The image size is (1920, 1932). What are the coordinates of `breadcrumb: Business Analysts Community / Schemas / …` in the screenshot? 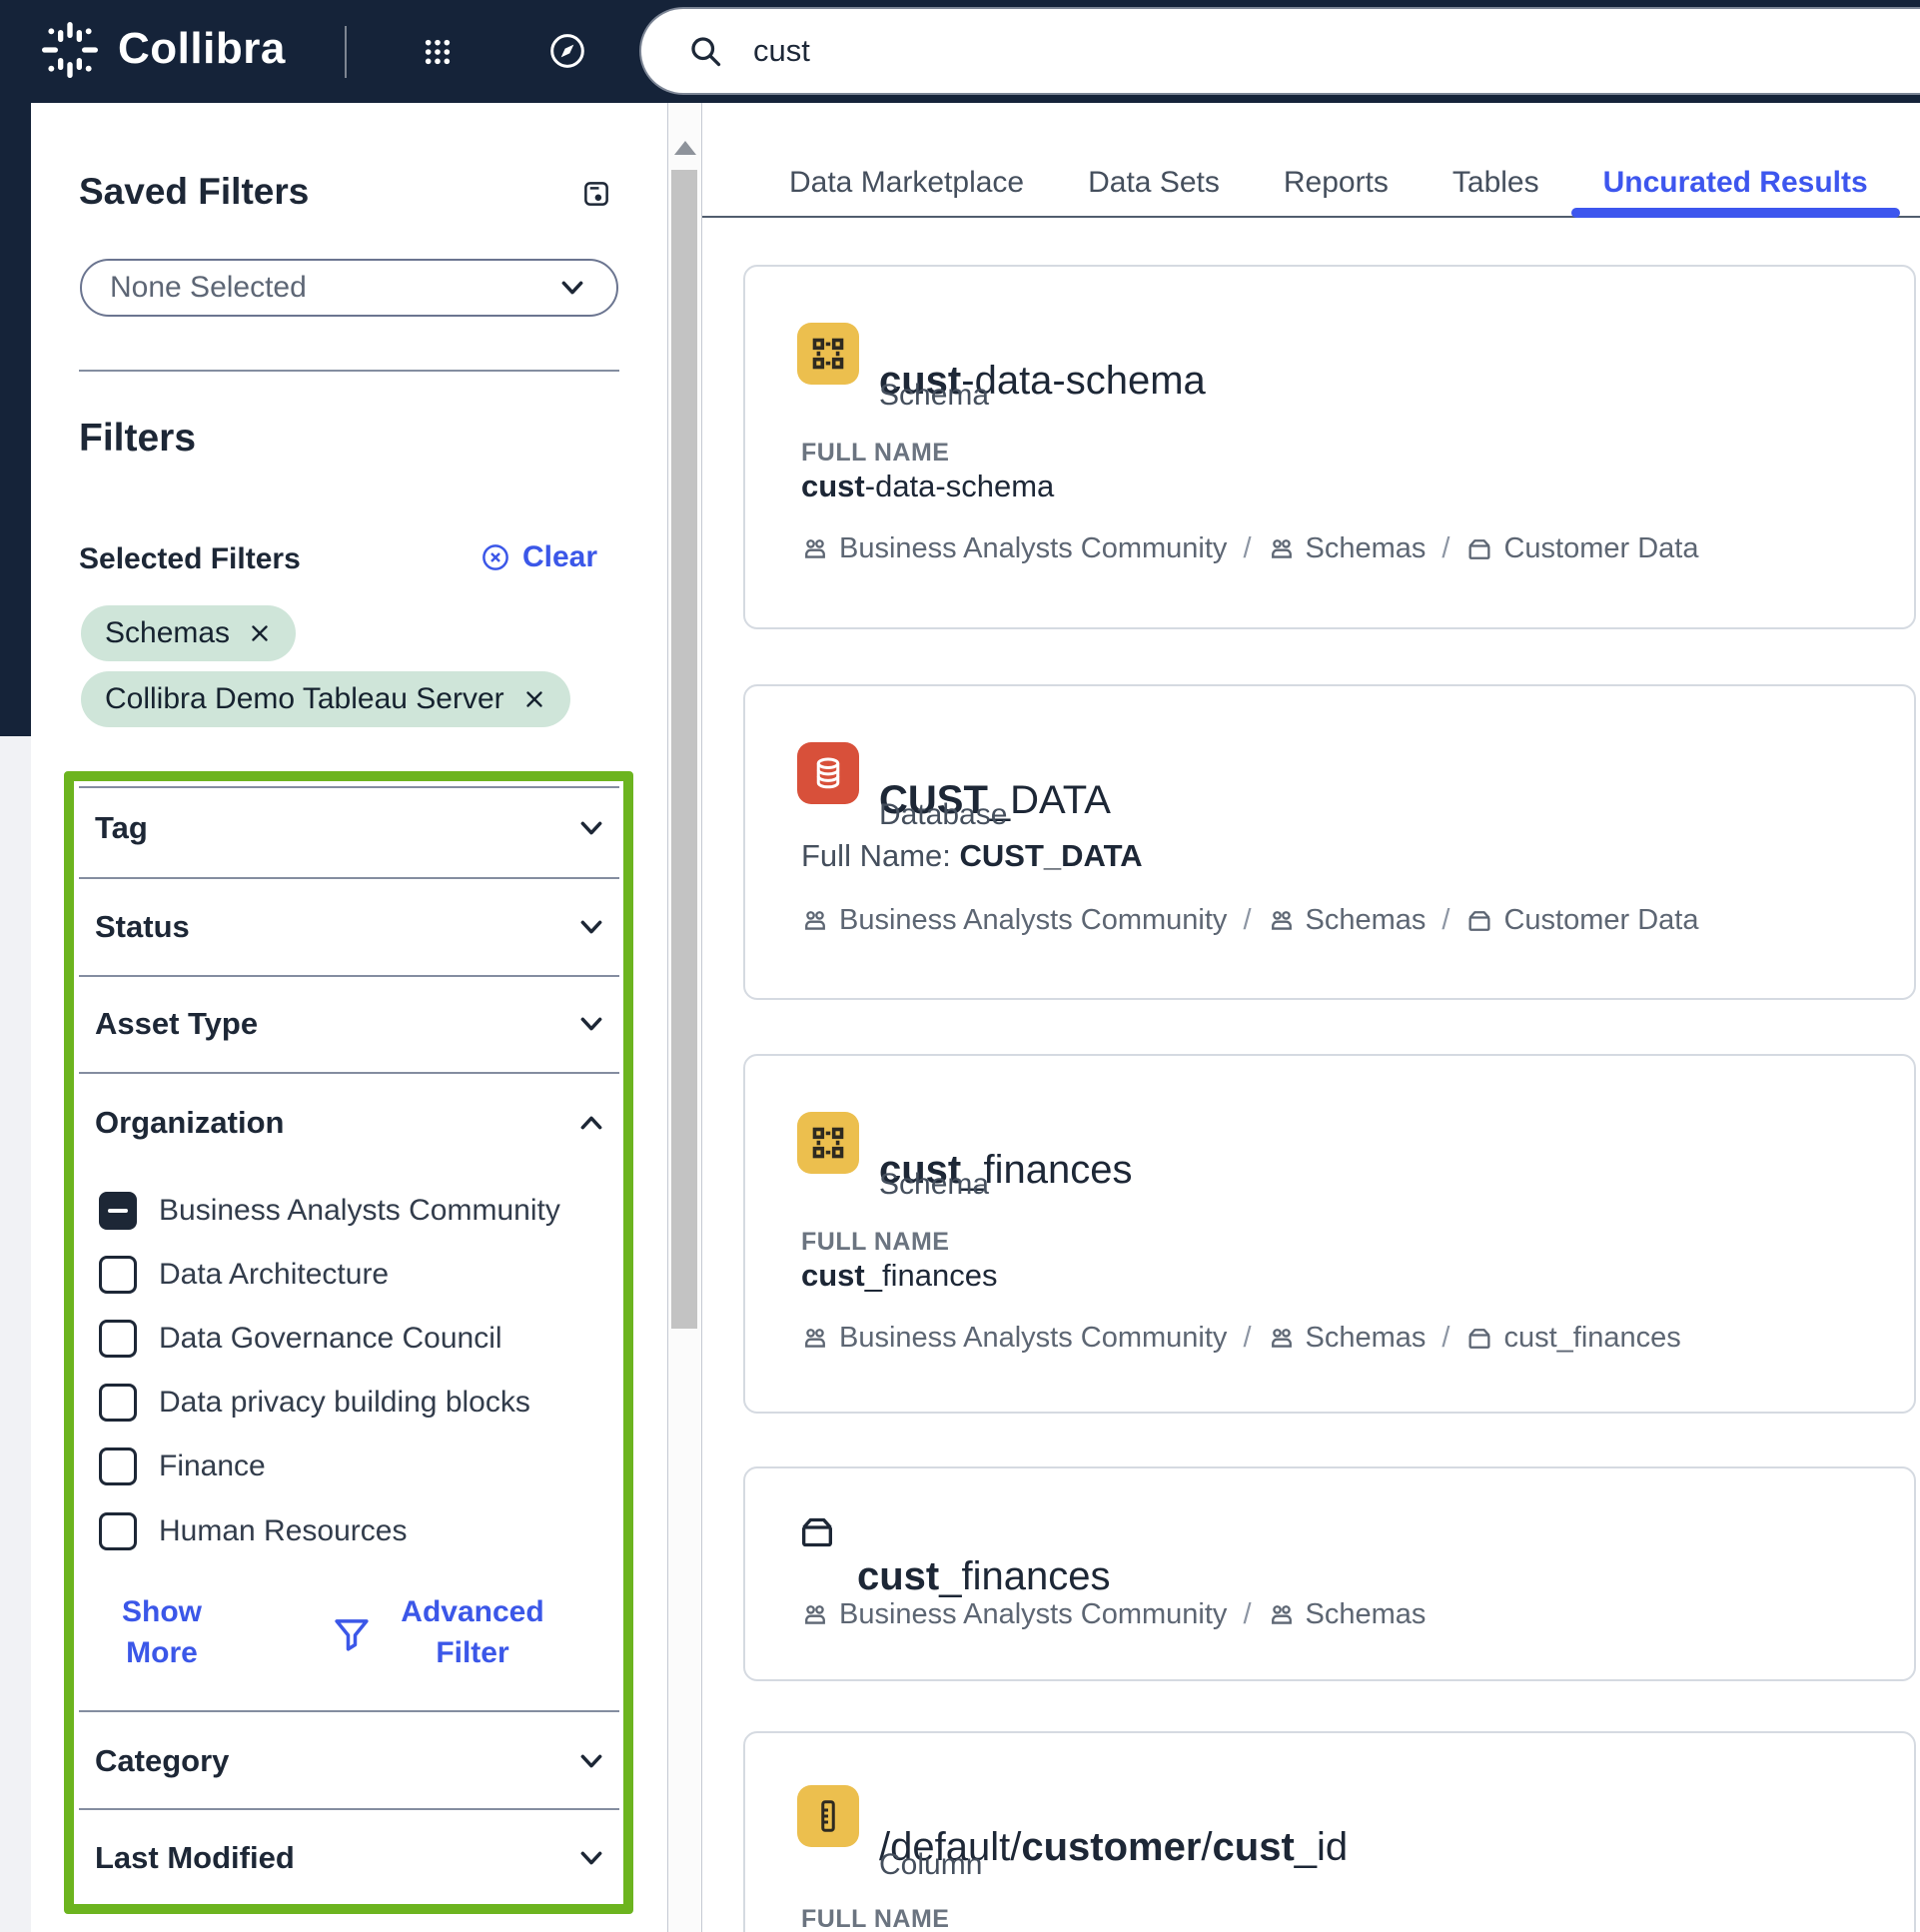 It's located at (1249, 920).